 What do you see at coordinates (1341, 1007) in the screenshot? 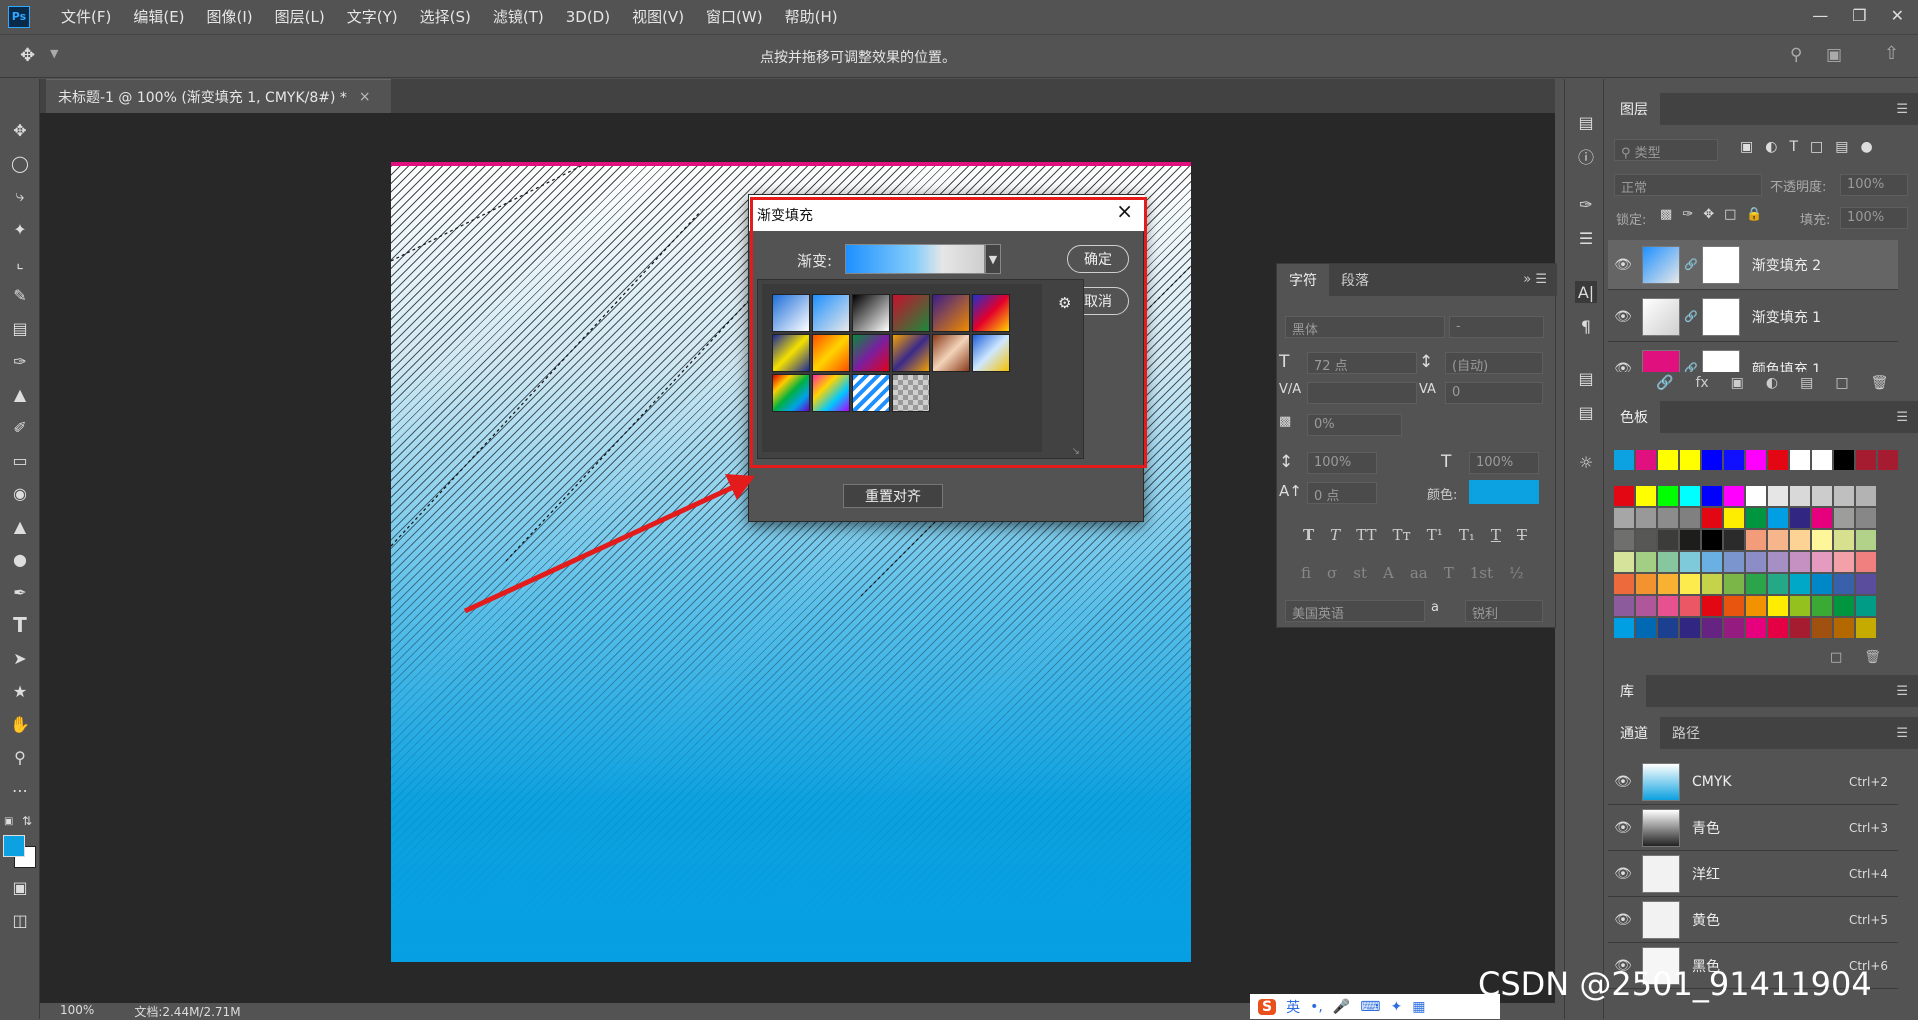
I see `microphone-icon: 🎤` at bounding box center [1341, 1007].